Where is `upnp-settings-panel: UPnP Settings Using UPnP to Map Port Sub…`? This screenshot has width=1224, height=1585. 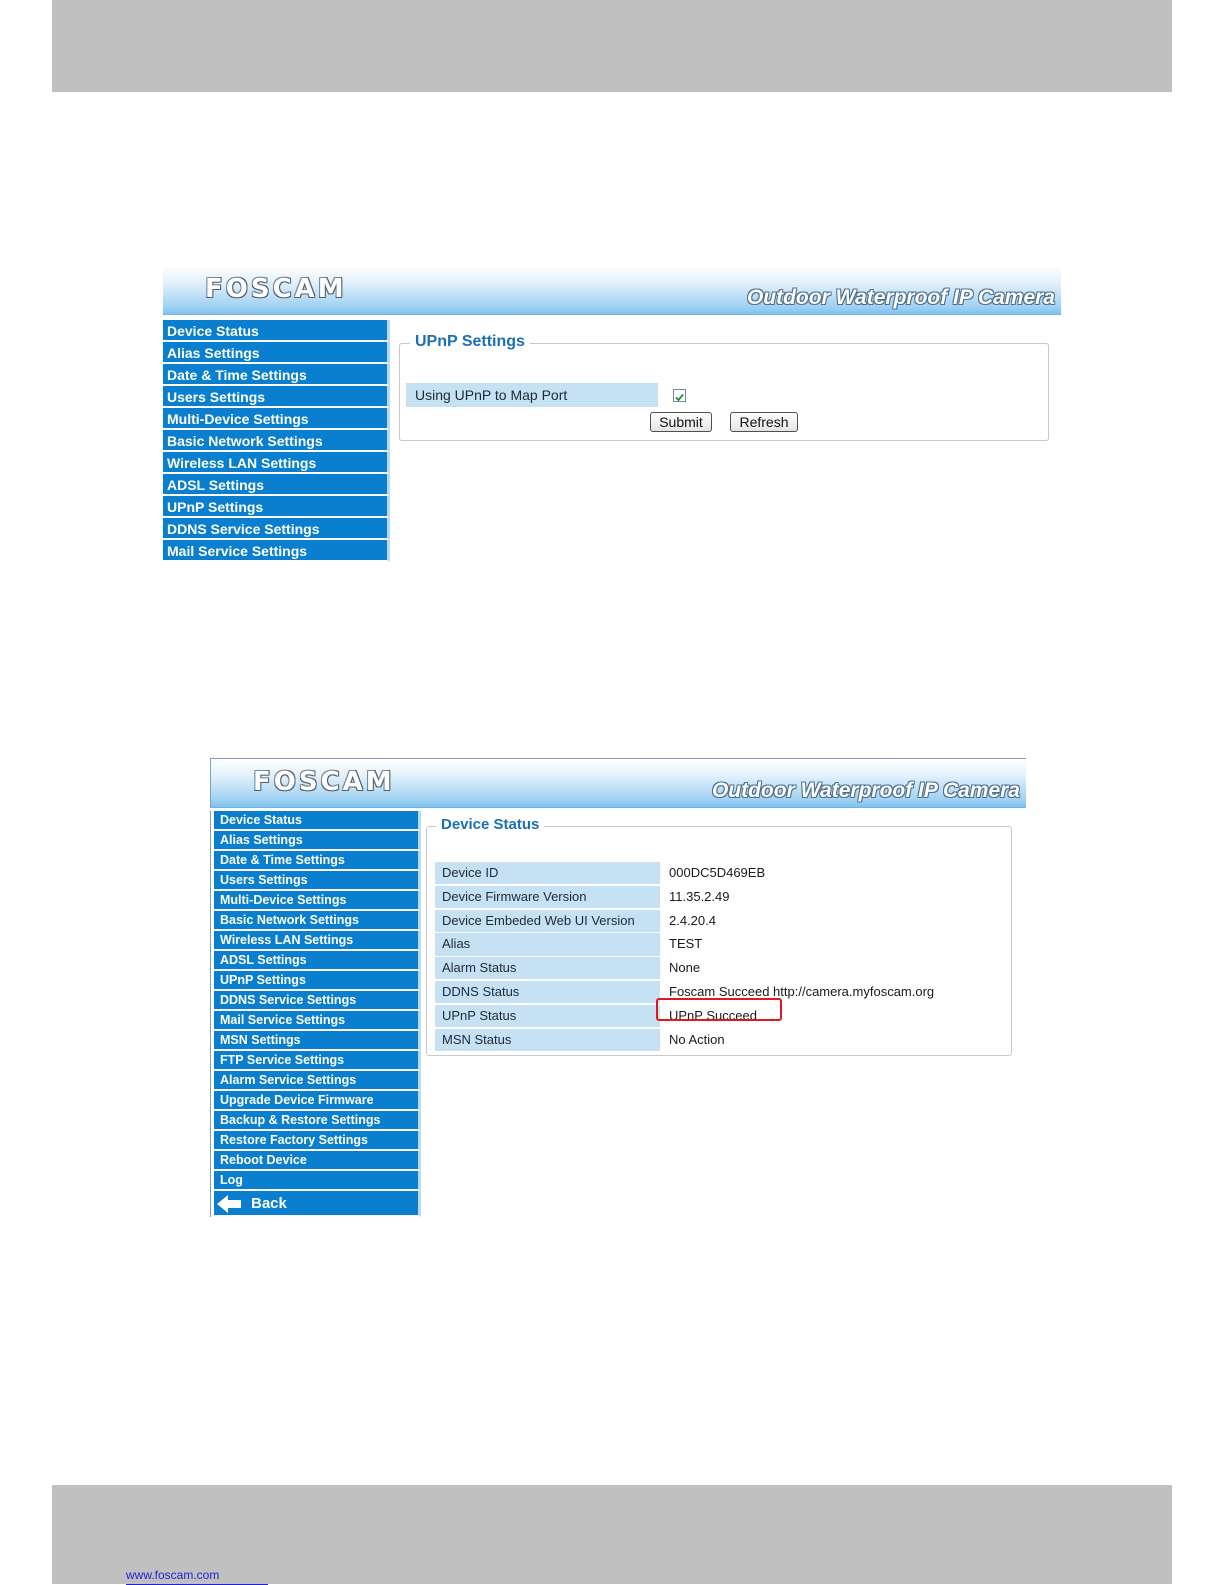 upnp-settings-panel: UPnP Settings Using UPnP to Map Port Sub… is located at coordinates (724, 387).